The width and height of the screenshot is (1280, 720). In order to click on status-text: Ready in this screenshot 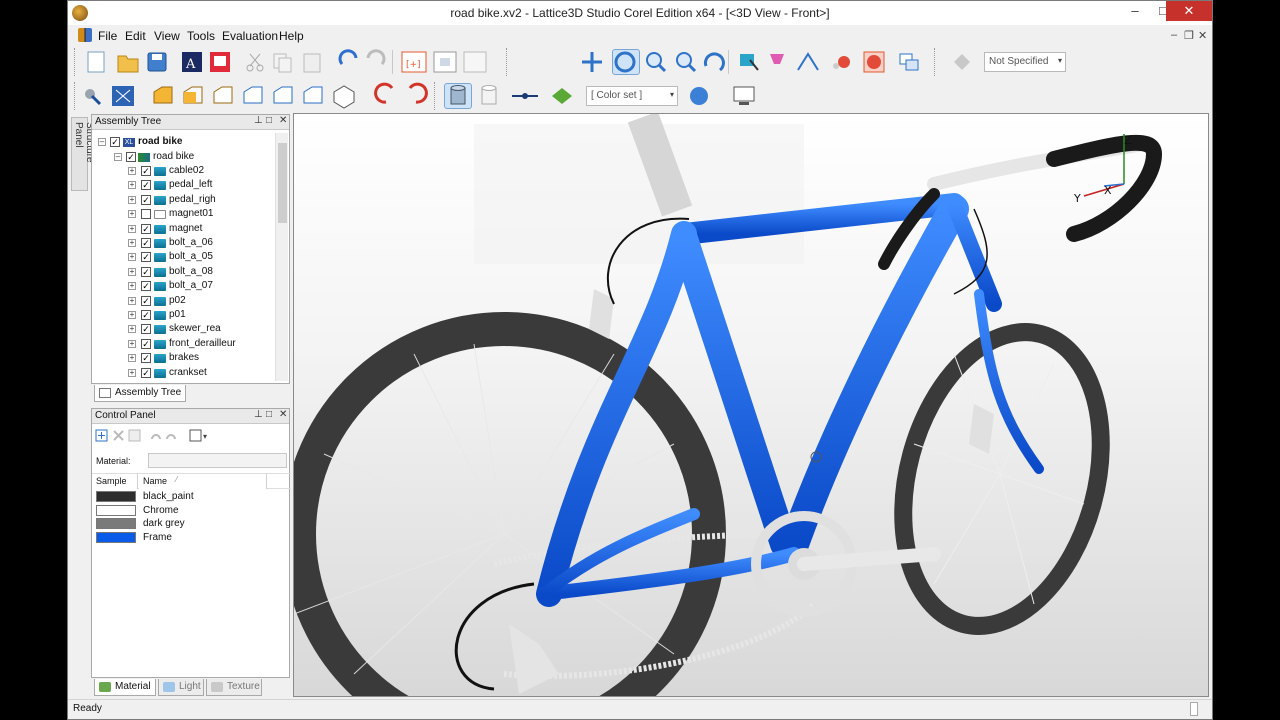, I will do `click(87, 708)`.